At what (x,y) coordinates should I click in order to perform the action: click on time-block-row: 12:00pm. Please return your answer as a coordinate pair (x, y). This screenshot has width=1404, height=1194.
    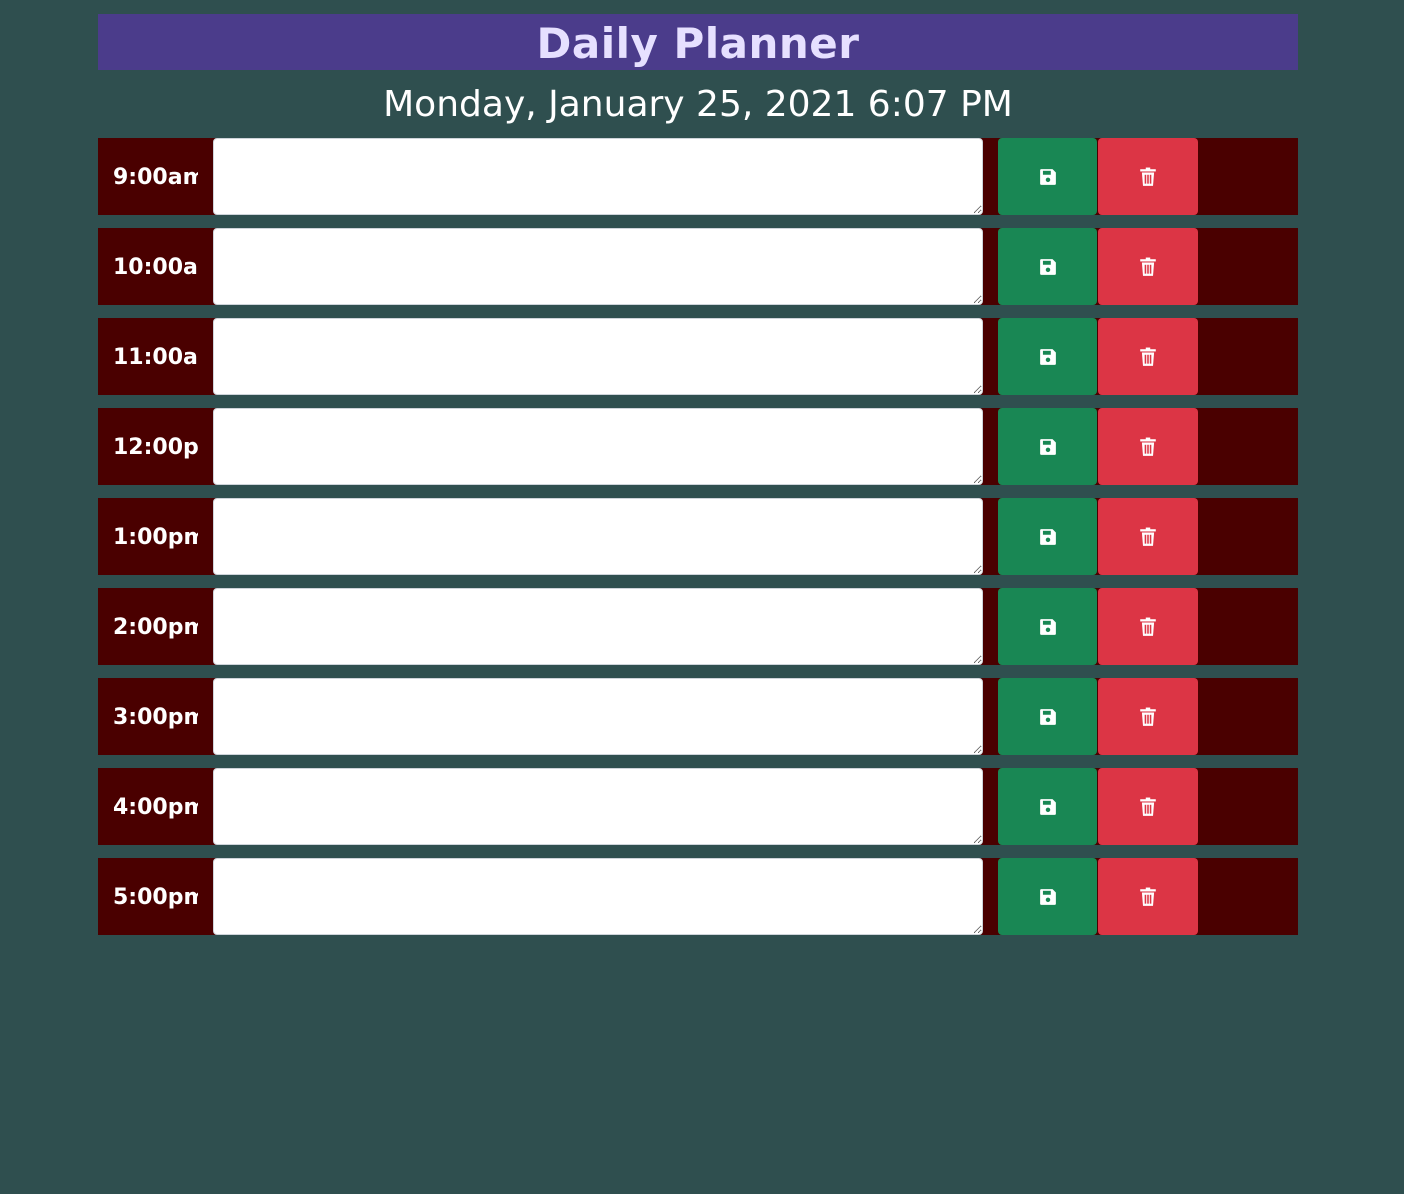
    Looking at the image, I should click on (698, 446).